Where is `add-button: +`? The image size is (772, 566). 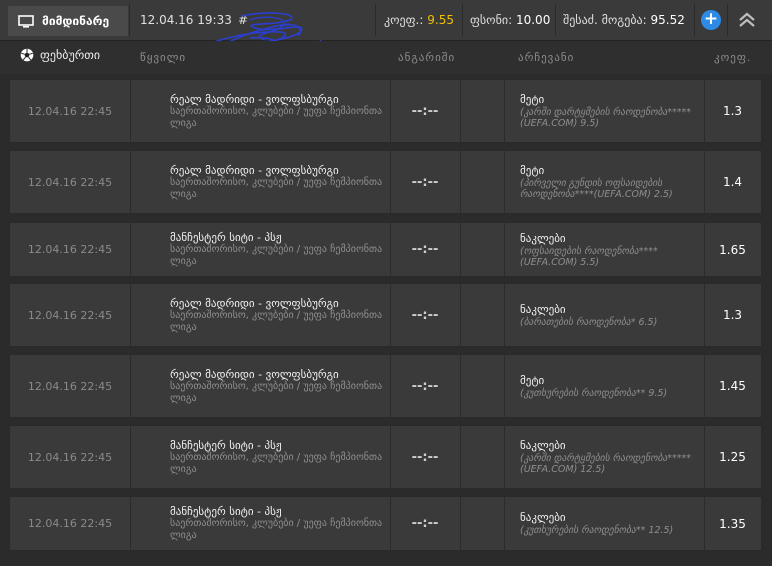 add-button: + is located at coordinates (711, 20).